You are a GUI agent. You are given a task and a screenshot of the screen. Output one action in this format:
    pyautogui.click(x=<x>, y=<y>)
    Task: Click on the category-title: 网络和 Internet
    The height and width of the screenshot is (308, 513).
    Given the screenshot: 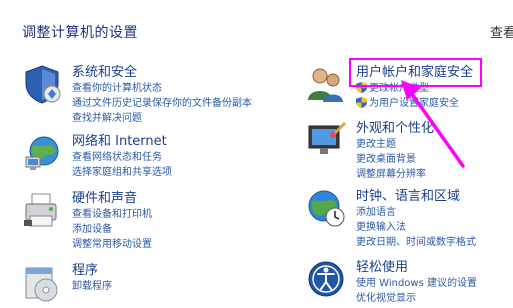 What is the action you would take?
    pyautogui.click(x=122, y=141)
    